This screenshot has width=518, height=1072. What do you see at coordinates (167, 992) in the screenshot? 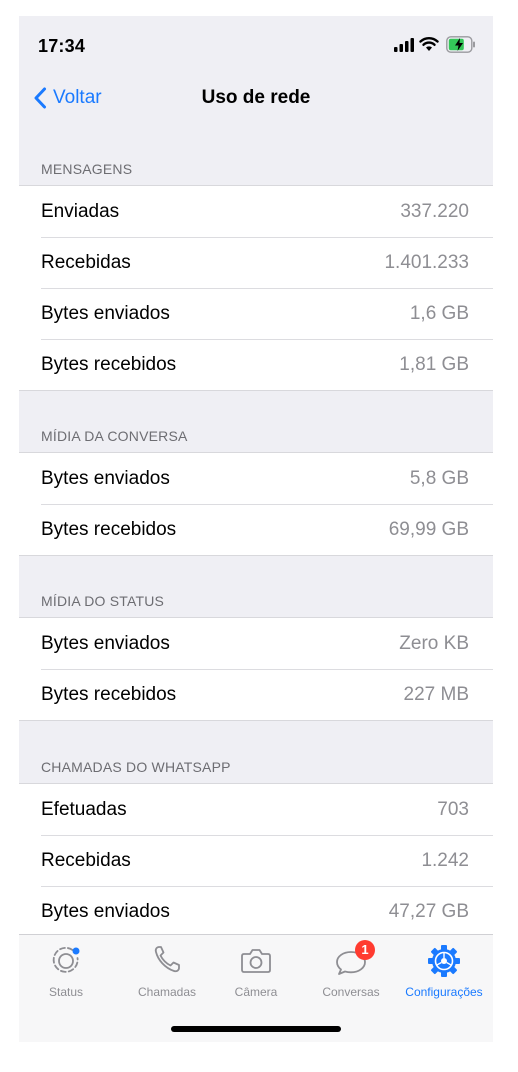
I see `tab-label: Chamadas` at bounding box center [167, 992].